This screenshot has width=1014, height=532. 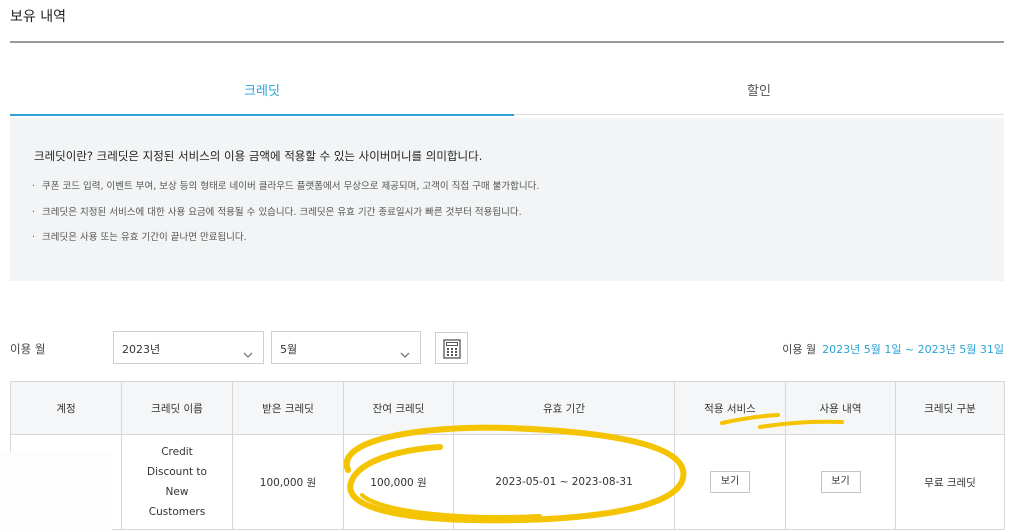 What do you see at coordinates (141, 349) in the screenshot?
I see `year-select-value: 2023년` at bounding box center [141, 349].